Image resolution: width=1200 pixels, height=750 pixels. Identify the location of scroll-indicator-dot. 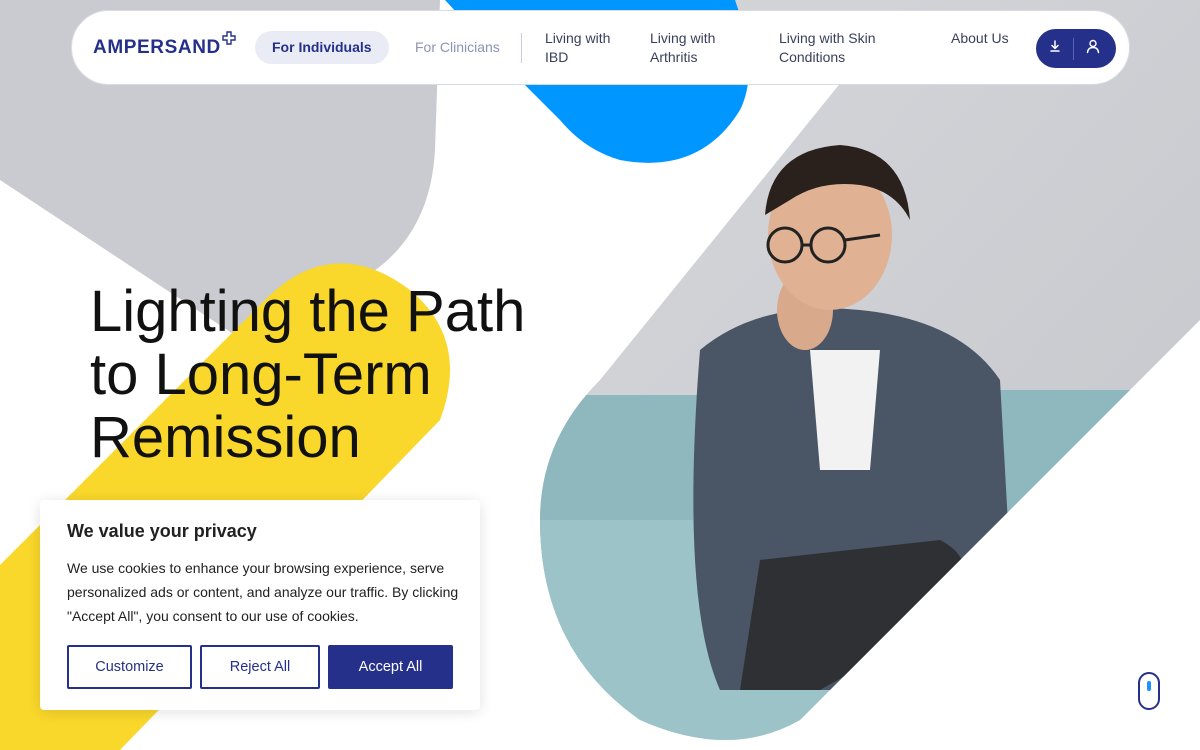
(1149, 686).